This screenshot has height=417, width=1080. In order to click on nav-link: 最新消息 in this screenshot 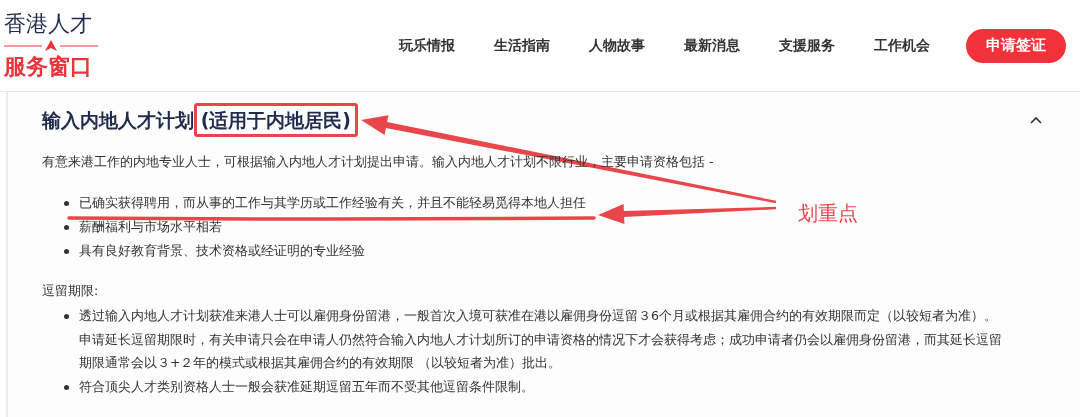, I will do `click(712, 45)`.